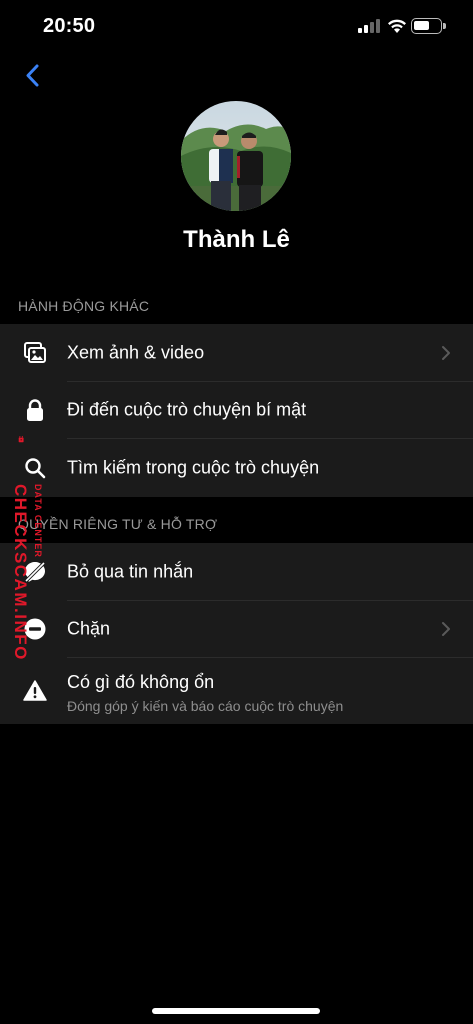  I want to click on menu-item-label: Xem ảnh & video, so click(136, 352).